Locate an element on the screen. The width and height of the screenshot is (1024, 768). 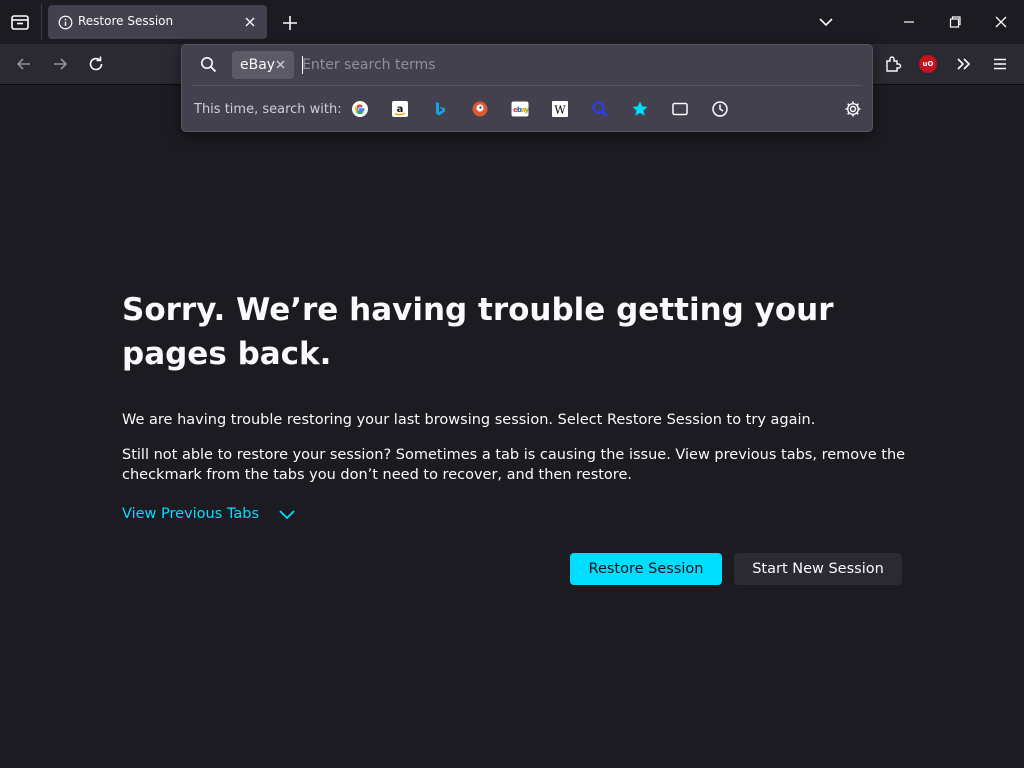
start-new-session-button: Start New Session is located at coordinates (818, 569).